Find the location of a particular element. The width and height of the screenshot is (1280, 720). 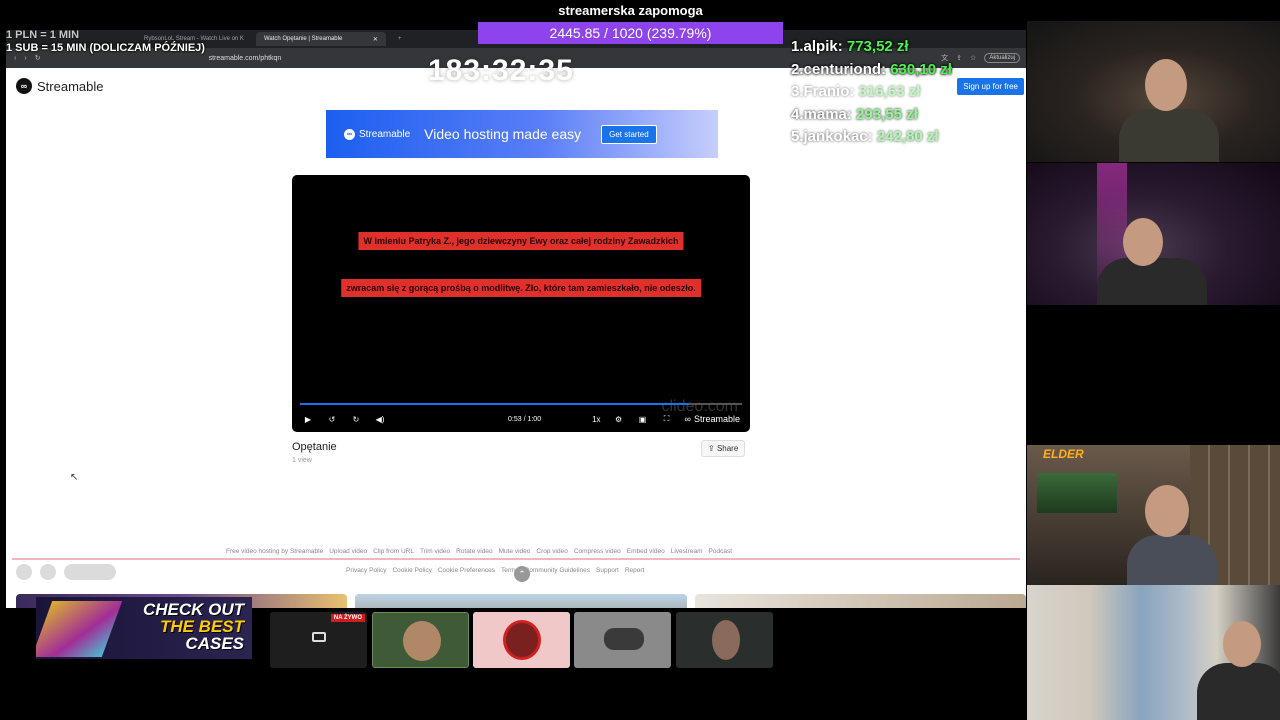

overlay-progress-line is located at coordinates (516, 559).